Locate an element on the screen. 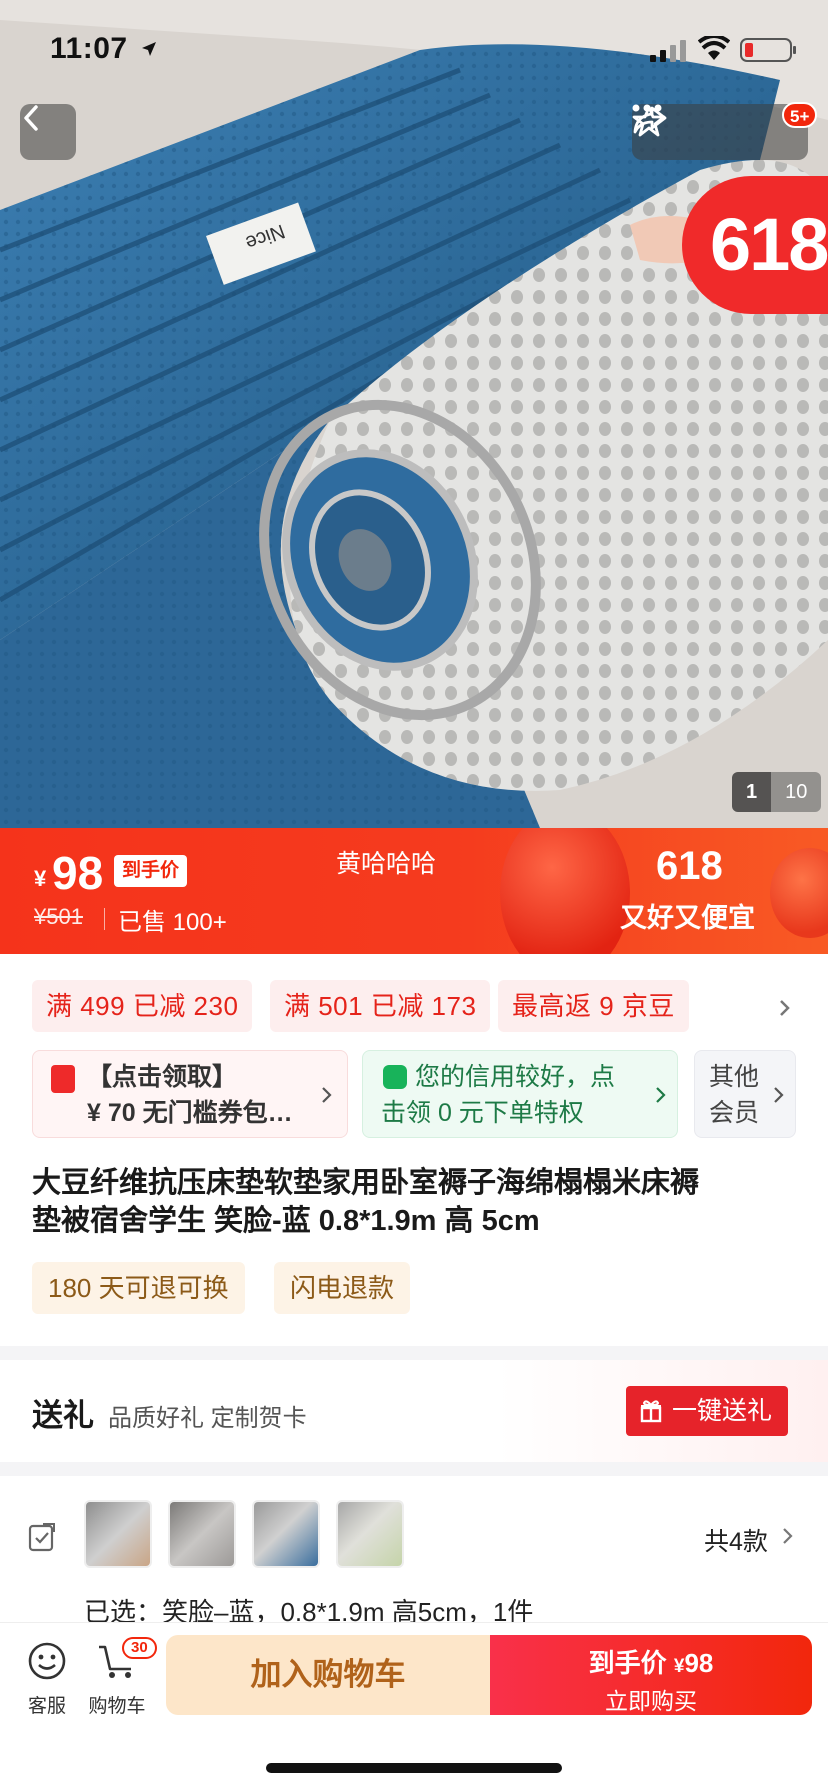 The height and width of the screenshot is (1792, 828). promo-618-sticker: 618 is located at coordinates (755, 245).